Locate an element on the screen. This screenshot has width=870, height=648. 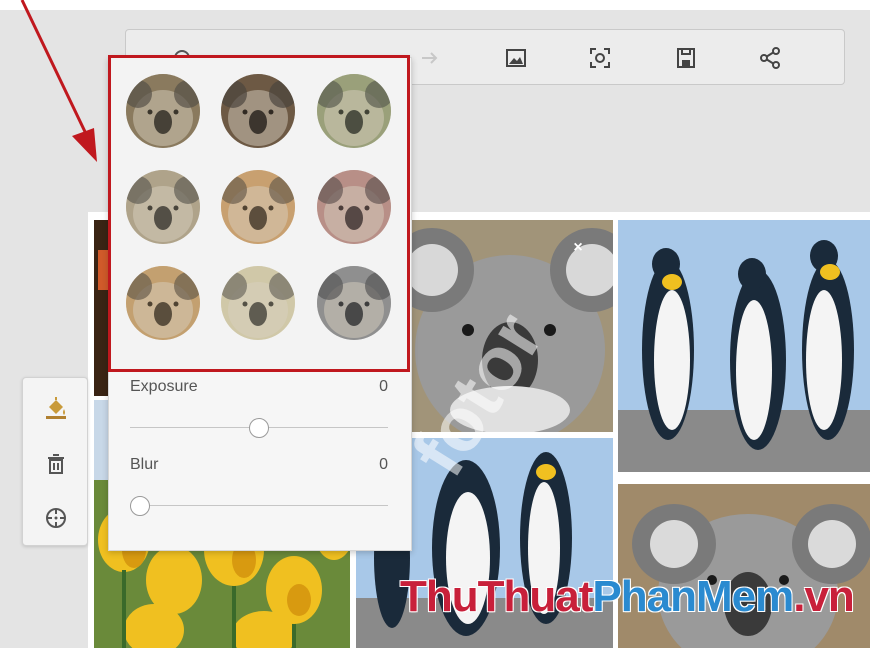
share-button is located at coordinates (770, 58).